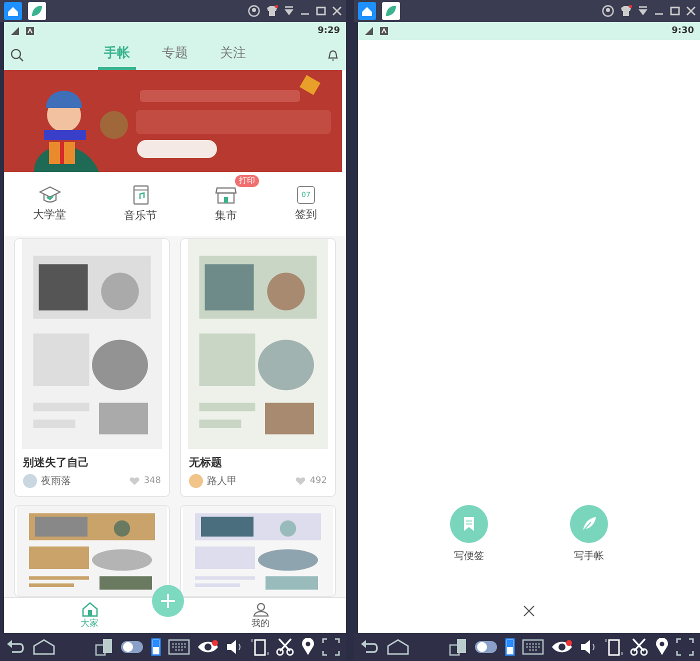 Image resolution: width=700 pixels, height=661 pixels. I want to click on post-card: 无标题 路人甲 492, so click(258, 367).